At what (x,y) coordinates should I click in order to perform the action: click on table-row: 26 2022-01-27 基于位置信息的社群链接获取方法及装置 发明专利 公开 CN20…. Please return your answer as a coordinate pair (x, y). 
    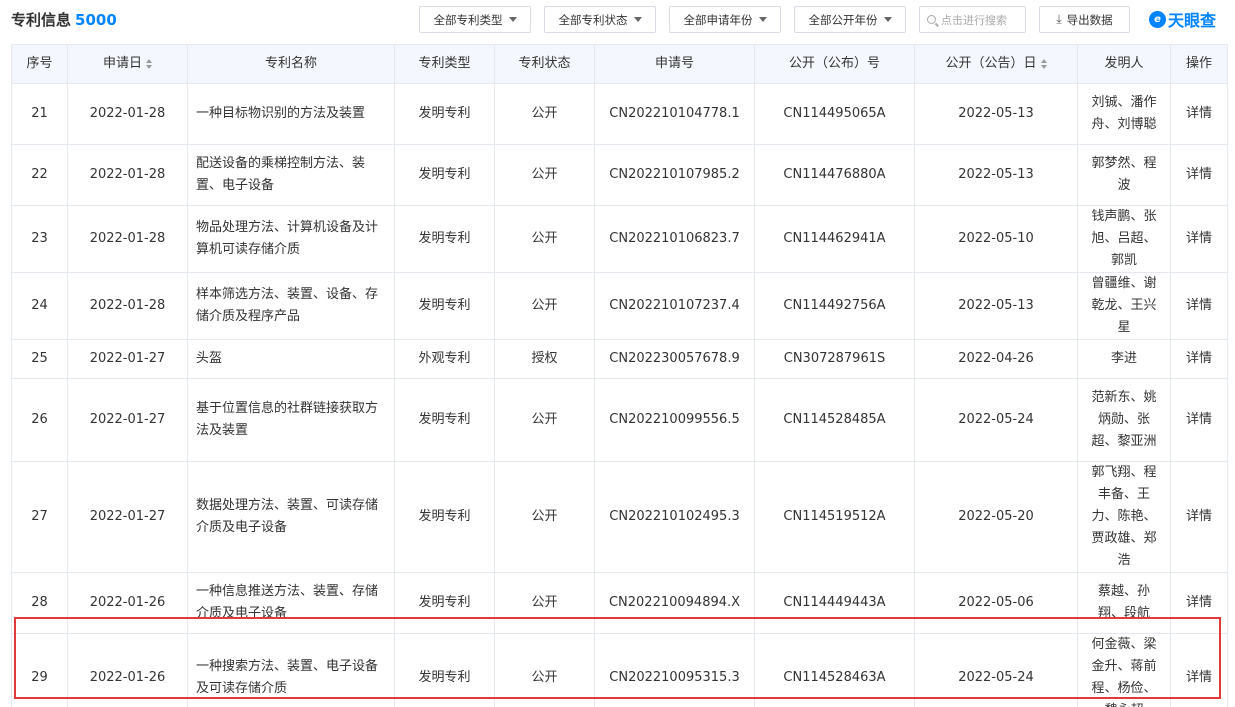
    Looking at the image, I should click on (619, 420).